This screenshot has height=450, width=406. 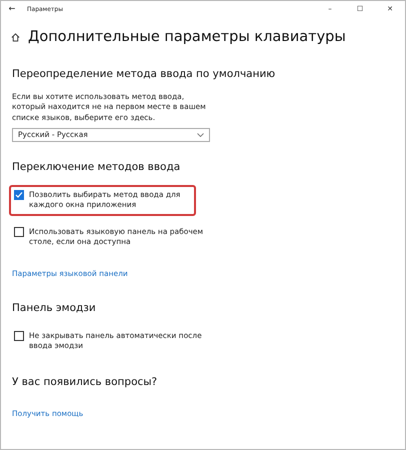 What do you see at coordinates (200, 135) in the screenshot?
I see `chevron-down-icon` at bounding box center [200, 135].